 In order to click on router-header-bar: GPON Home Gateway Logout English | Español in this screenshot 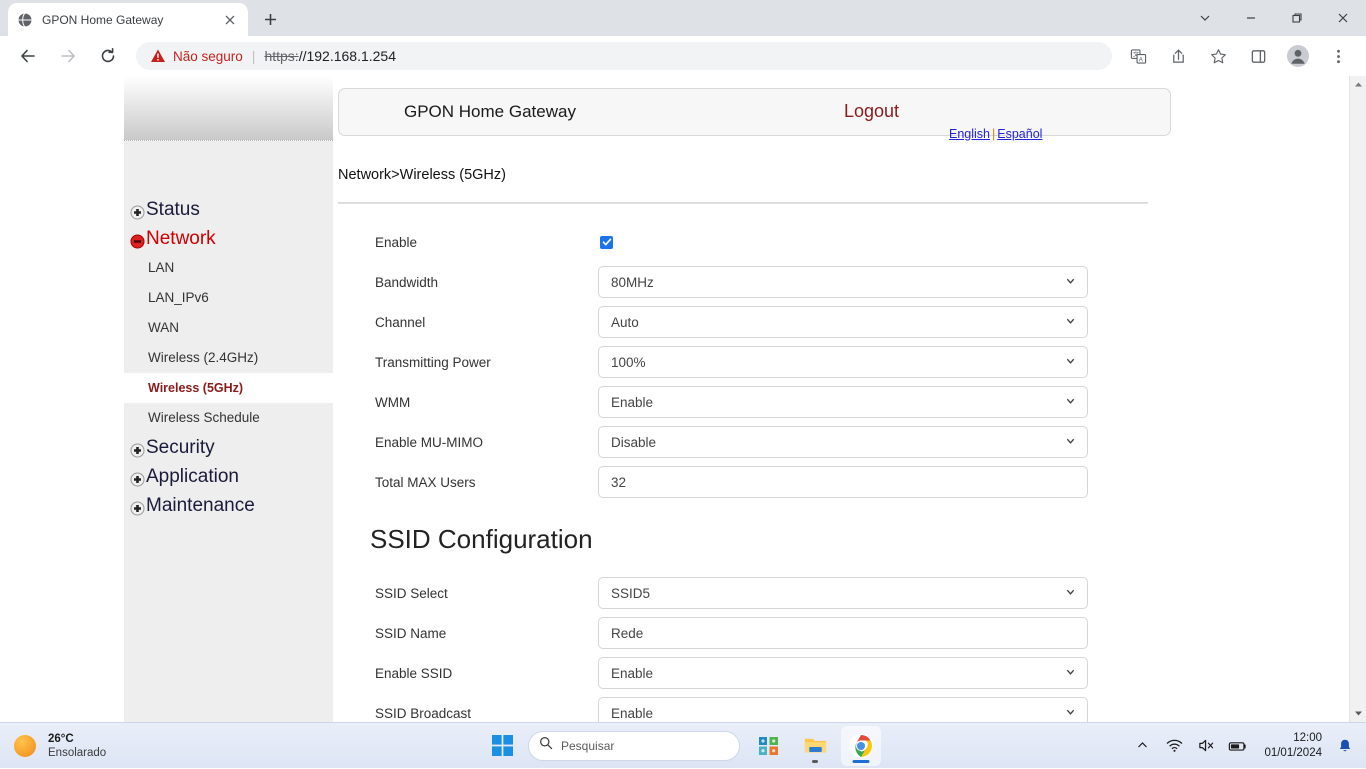, I will do `click(754, 114)`.